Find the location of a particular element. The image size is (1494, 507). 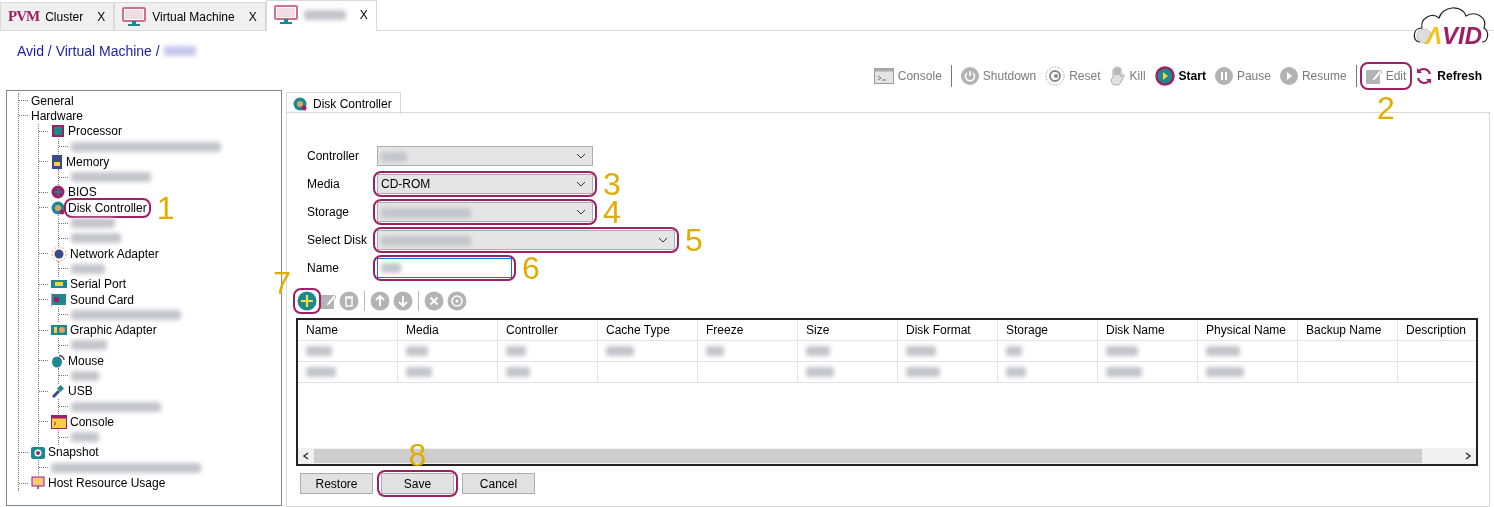

trash-icon is located at coordinates (349, 301).